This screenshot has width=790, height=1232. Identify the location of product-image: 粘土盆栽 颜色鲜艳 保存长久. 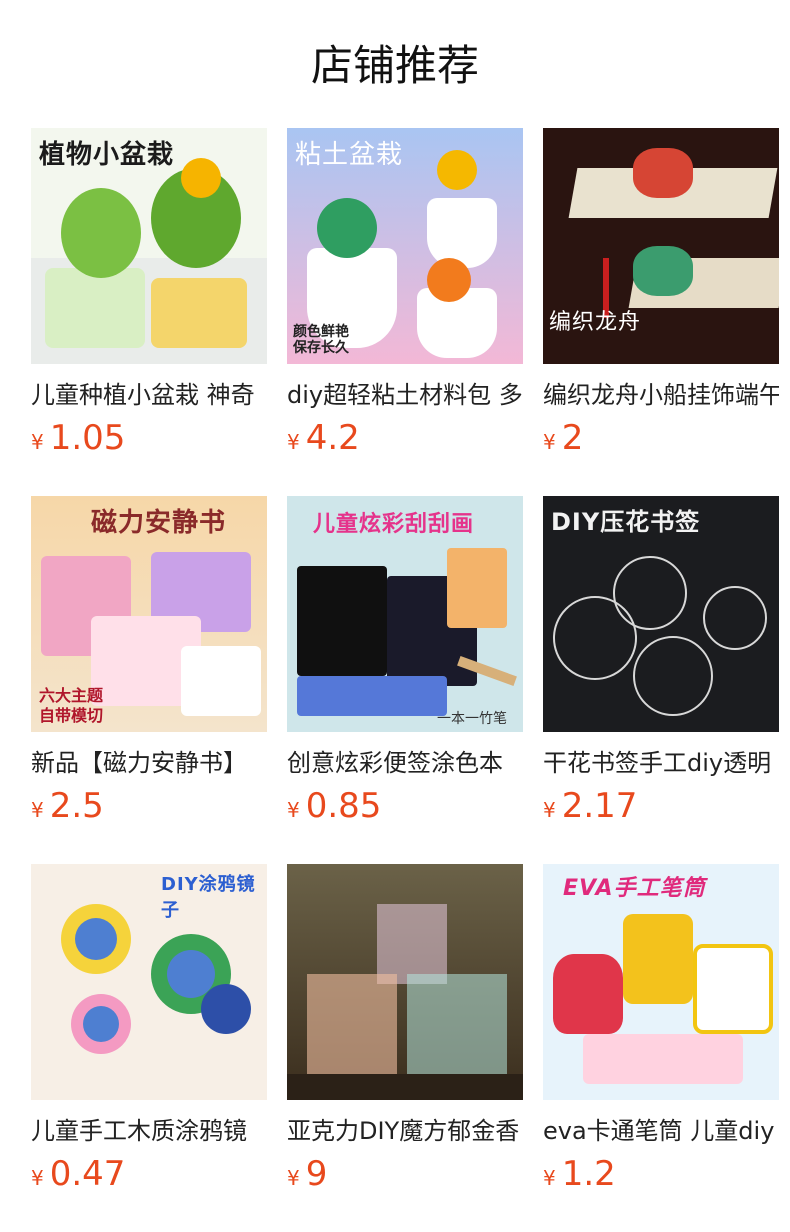
(405, 246).